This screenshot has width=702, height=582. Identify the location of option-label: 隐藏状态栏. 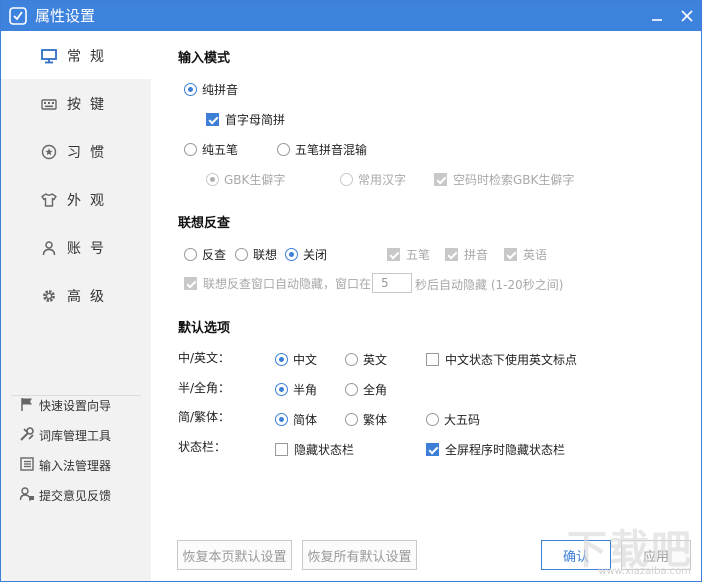
(324, 449).